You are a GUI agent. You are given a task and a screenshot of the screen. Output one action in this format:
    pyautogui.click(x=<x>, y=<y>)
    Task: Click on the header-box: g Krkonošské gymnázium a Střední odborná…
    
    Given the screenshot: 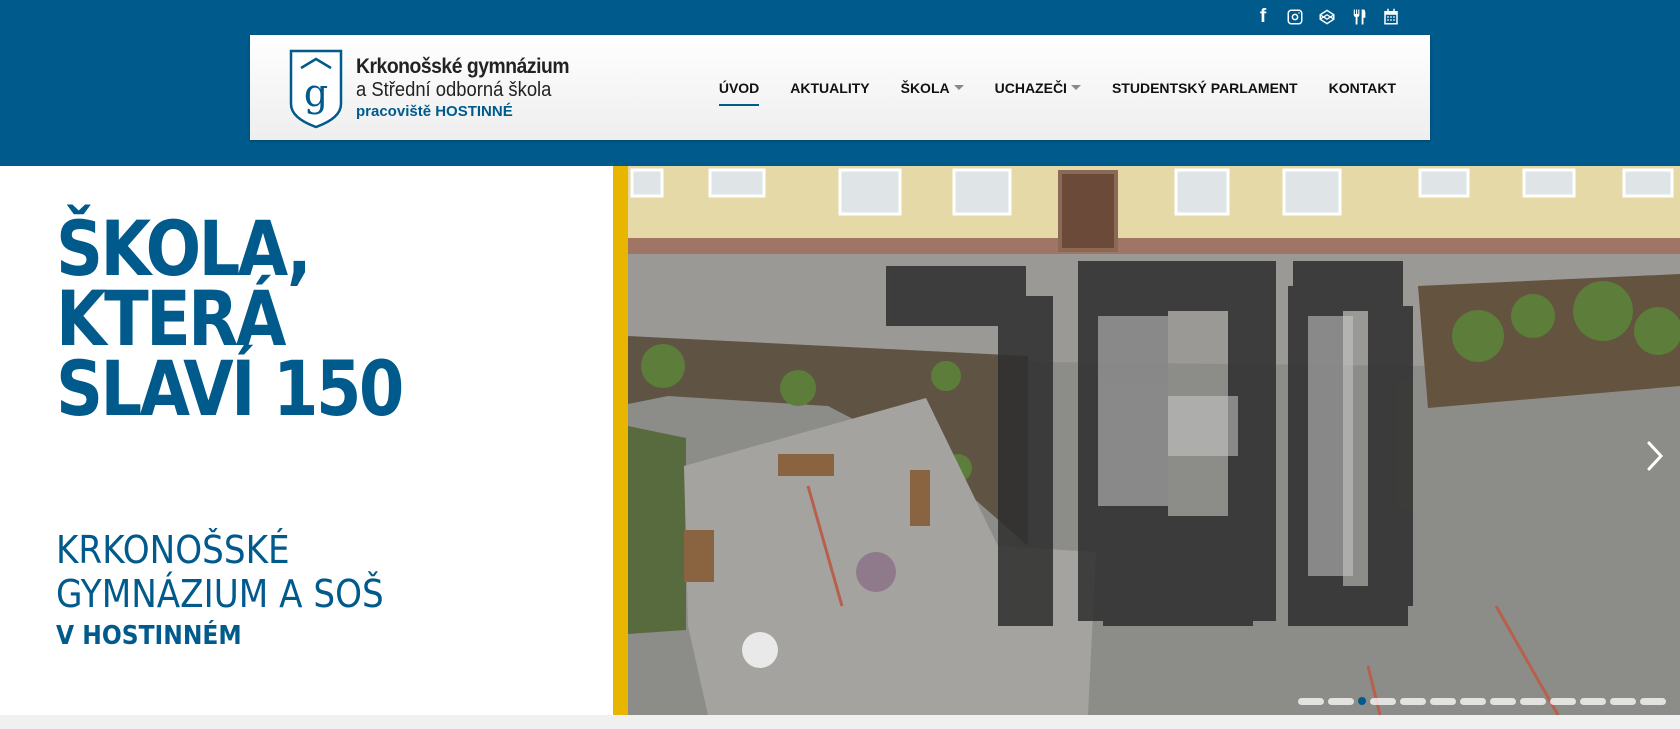 What is the action you would take?
    pyautogui.click(x=840, y=87)
    